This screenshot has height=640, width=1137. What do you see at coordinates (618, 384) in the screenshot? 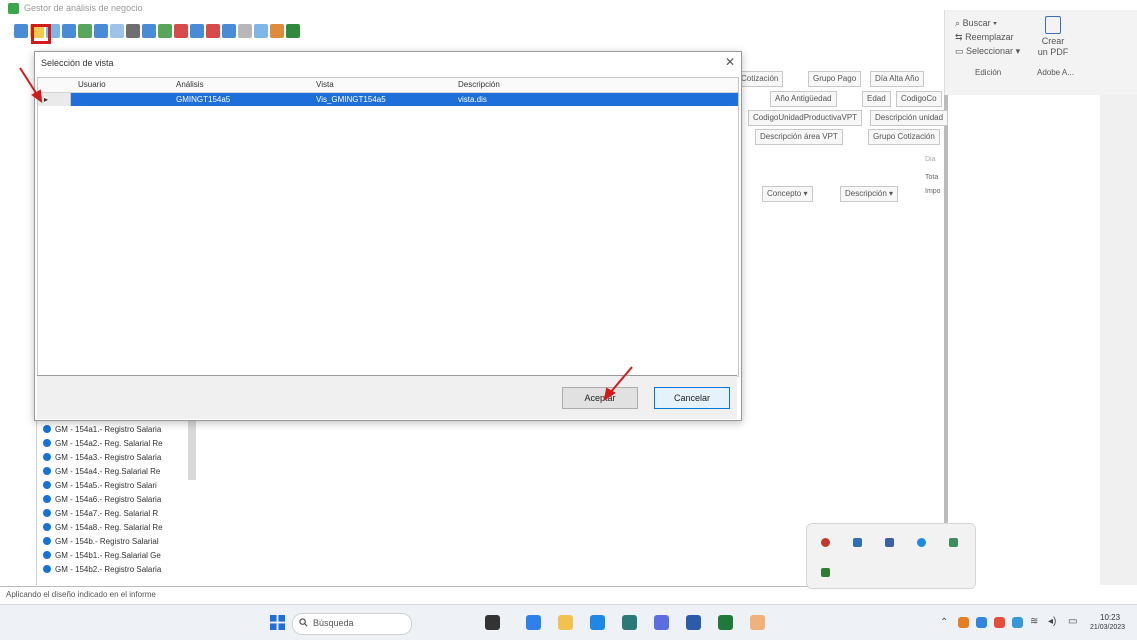
I see `arrow-to-accept-icon` at bounding box center [618, 384].